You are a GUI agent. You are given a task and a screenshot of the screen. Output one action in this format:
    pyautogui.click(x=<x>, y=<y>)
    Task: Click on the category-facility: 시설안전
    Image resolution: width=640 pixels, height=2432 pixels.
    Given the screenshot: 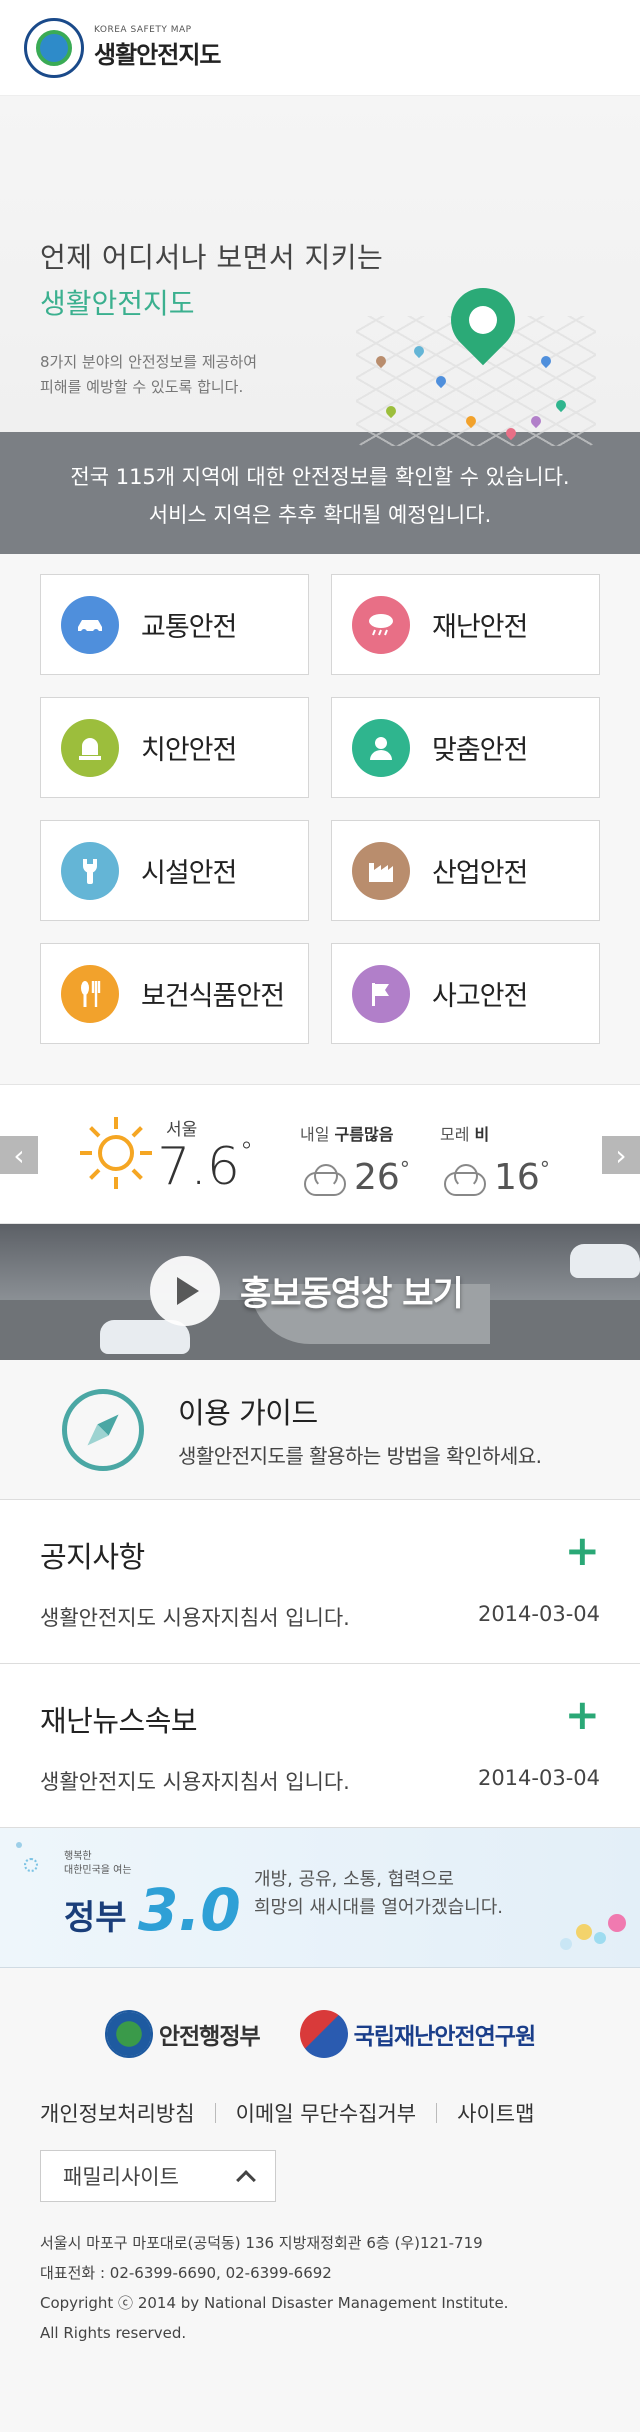 What is the action you would take?
    pyautogui.click(x=174, y=870)
    